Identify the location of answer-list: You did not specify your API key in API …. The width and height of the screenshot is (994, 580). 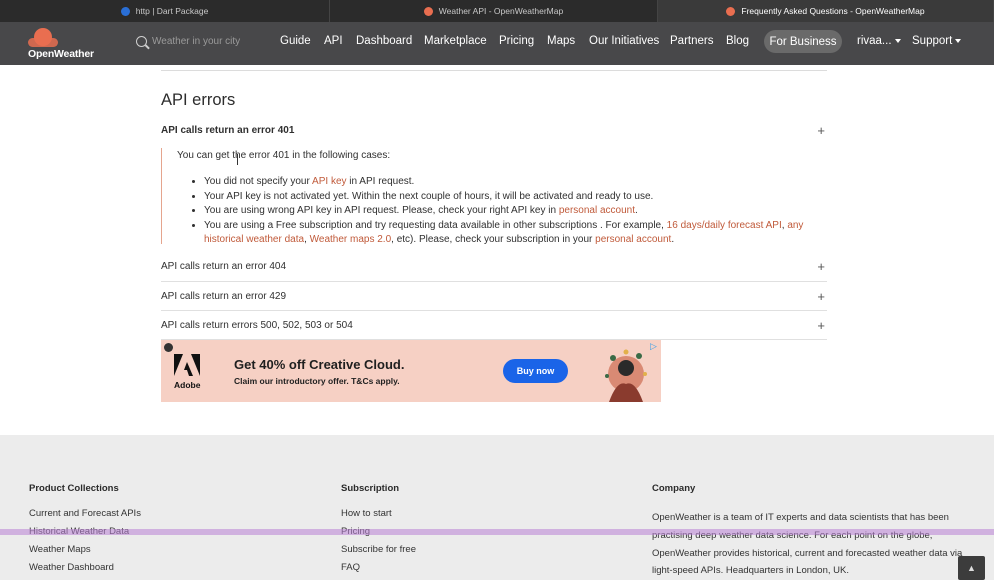
(516, 211).